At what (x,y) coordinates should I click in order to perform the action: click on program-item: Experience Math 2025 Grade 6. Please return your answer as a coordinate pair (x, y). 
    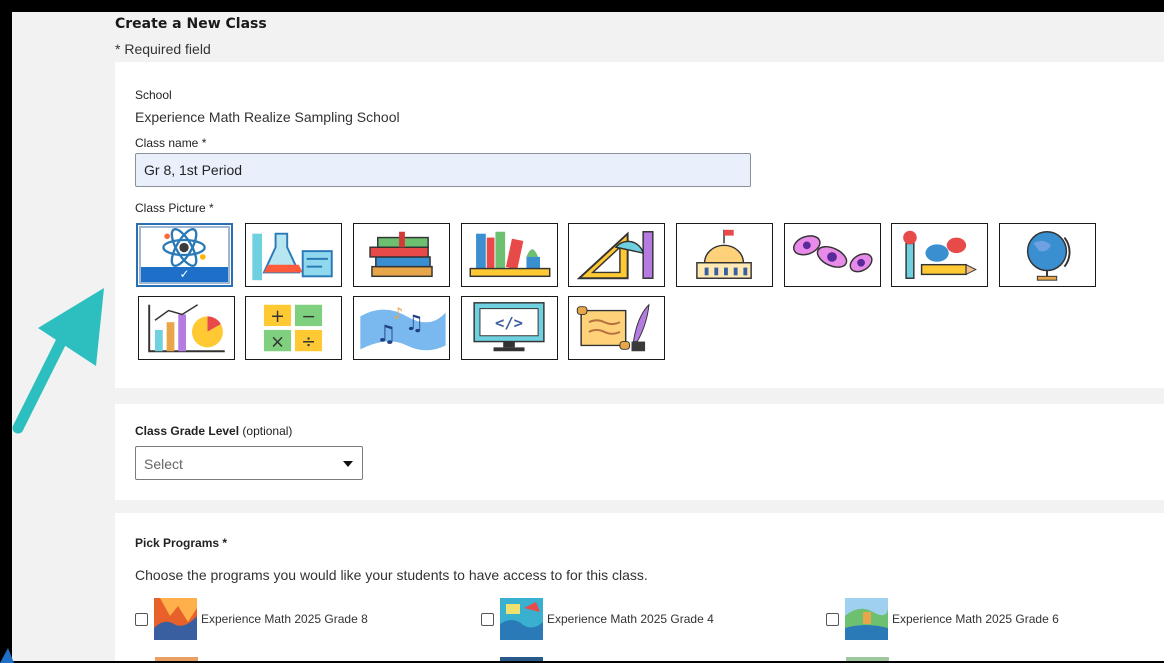
    Looking at the image, I should click on (986, 619).